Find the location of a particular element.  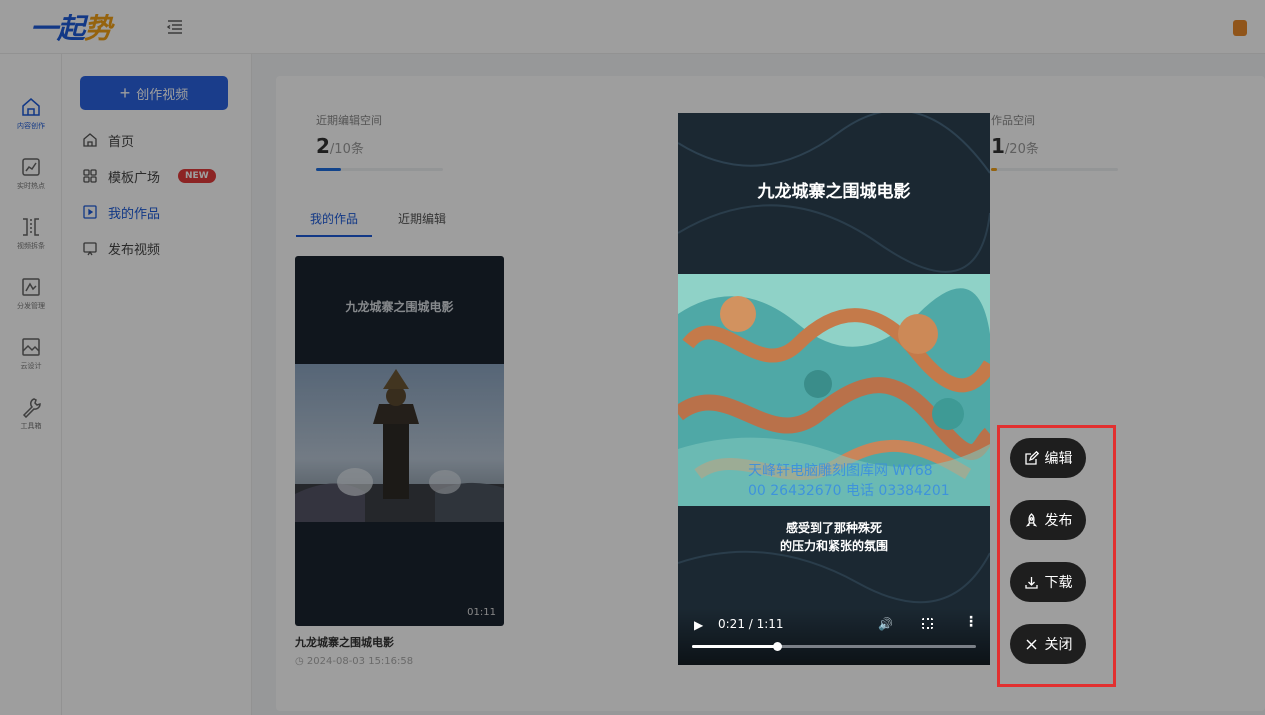

close-label: 关闭 is located at coordinates (1058, 644).